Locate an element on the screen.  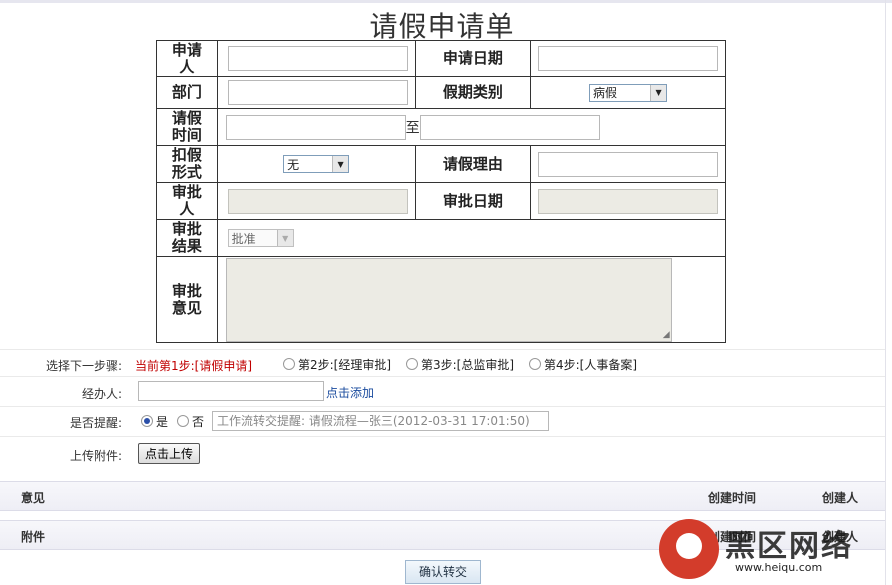
deduct-label: 扣假形式 is located at coordinates (187, 164).